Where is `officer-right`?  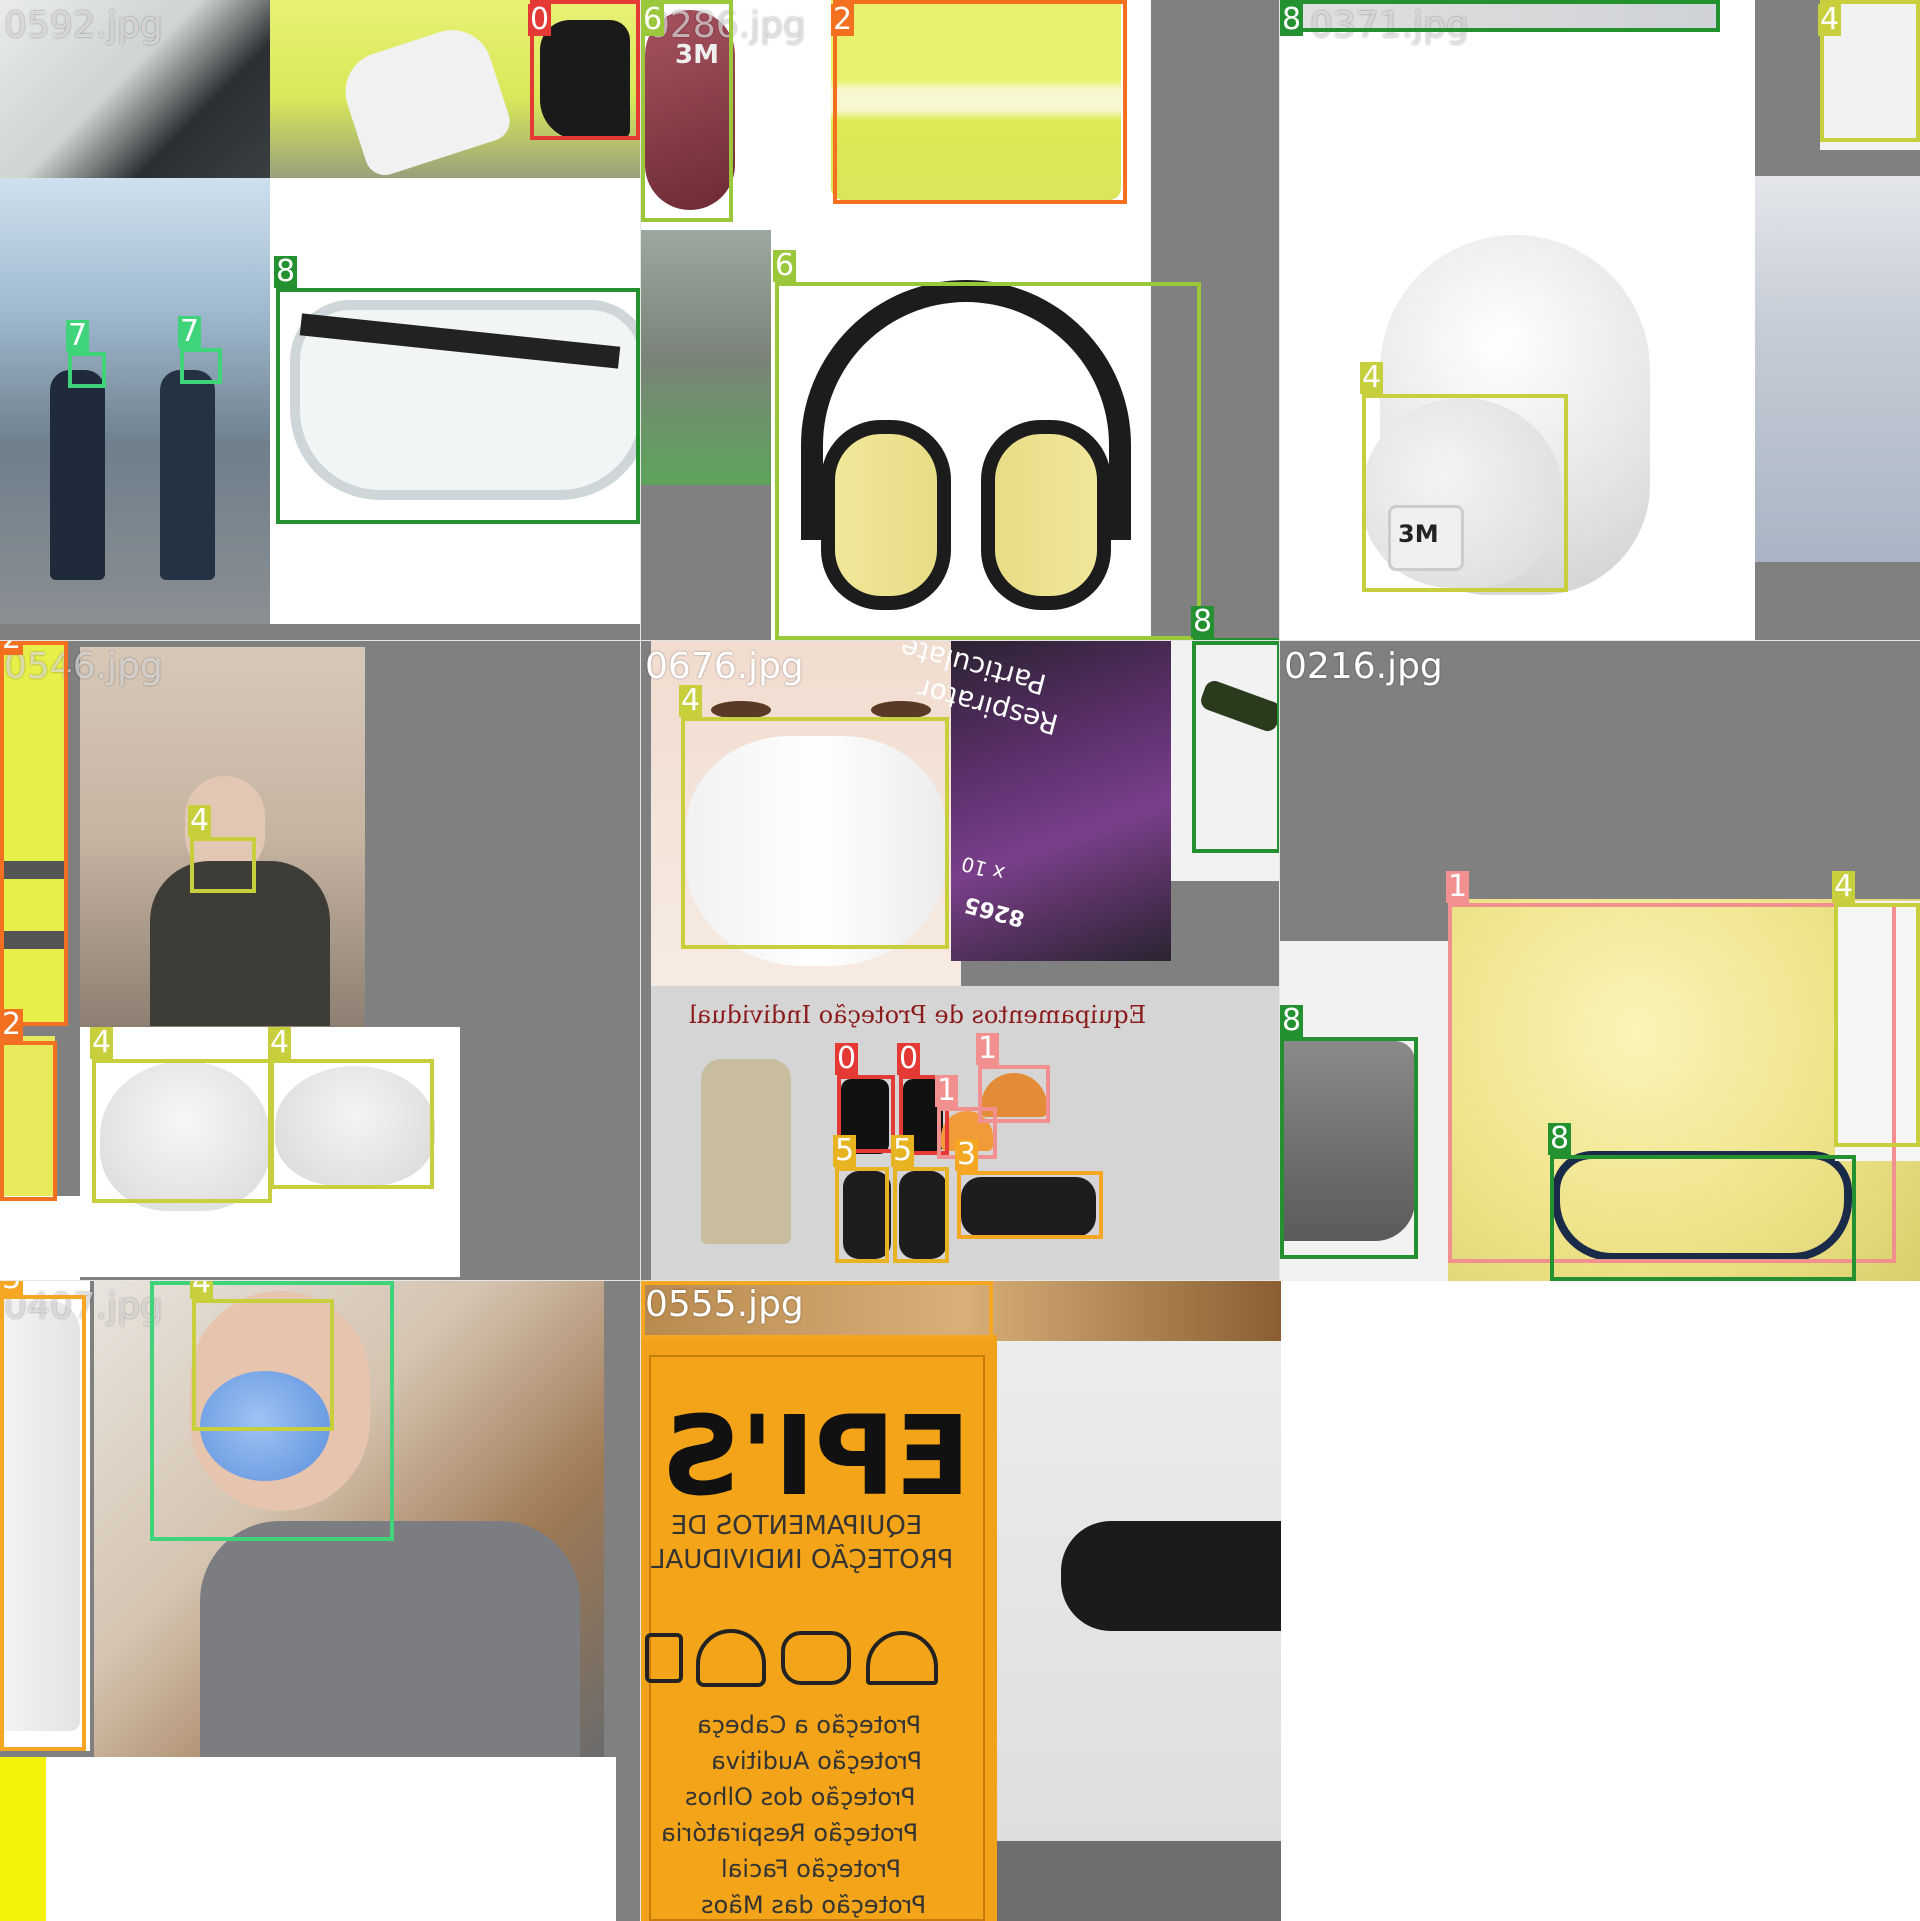 officer-right is located at coordinates (187, 475).